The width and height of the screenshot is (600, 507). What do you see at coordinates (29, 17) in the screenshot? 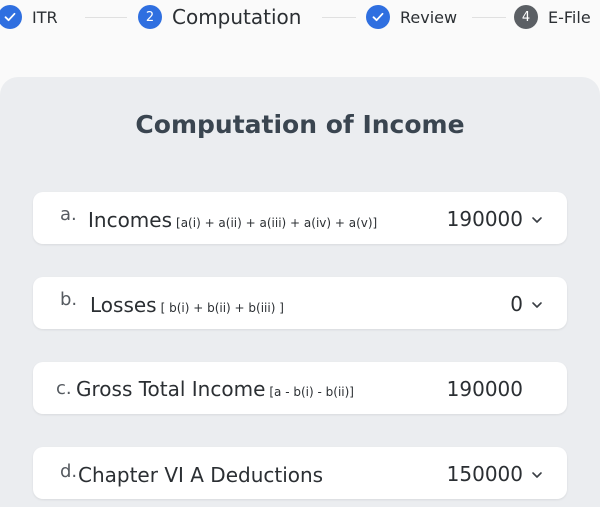
I see `step-itr: ITR` at bounding box center [29, 17].